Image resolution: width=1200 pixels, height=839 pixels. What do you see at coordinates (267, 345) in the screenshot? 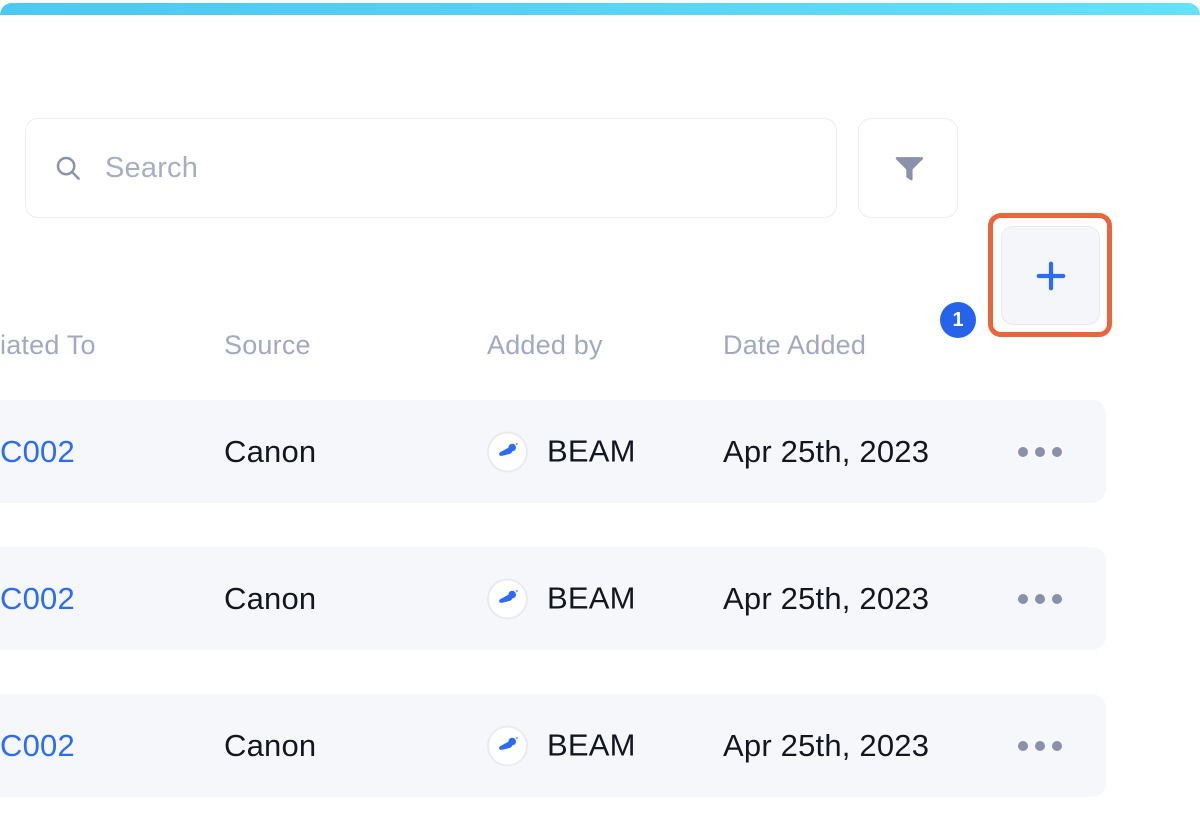
I see `column-header-source: Source` at bounding box center [267, 345].